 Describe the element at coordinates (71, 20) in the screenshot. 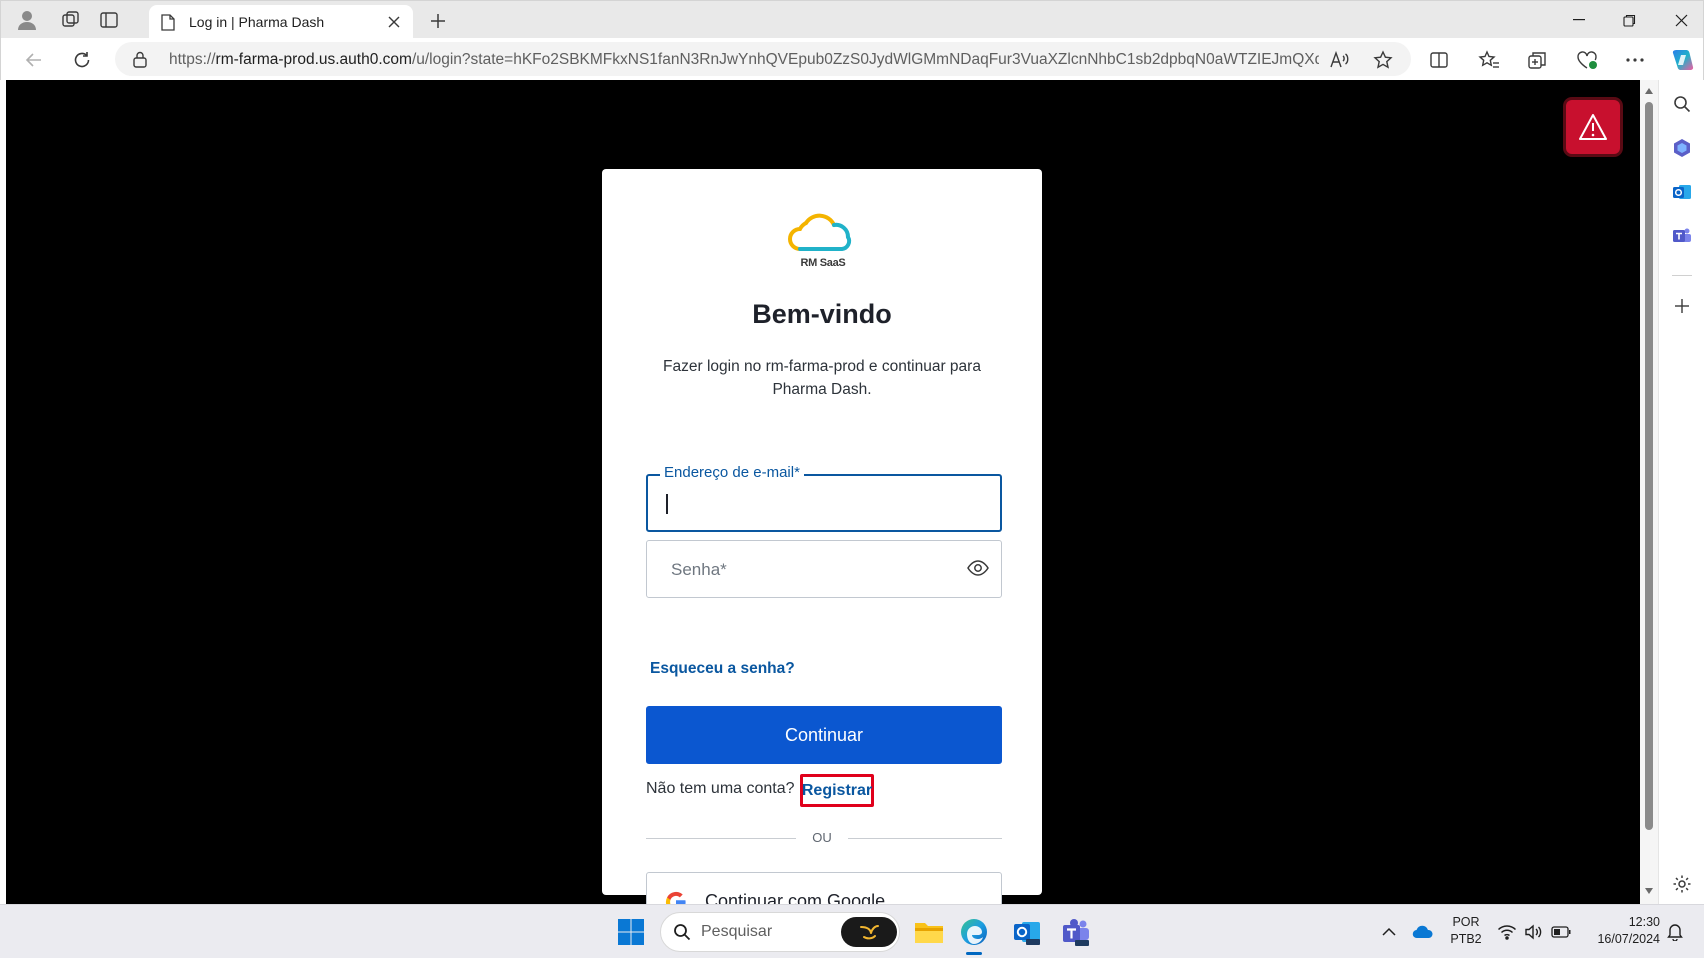

I see `workspaces-icon` at that location.